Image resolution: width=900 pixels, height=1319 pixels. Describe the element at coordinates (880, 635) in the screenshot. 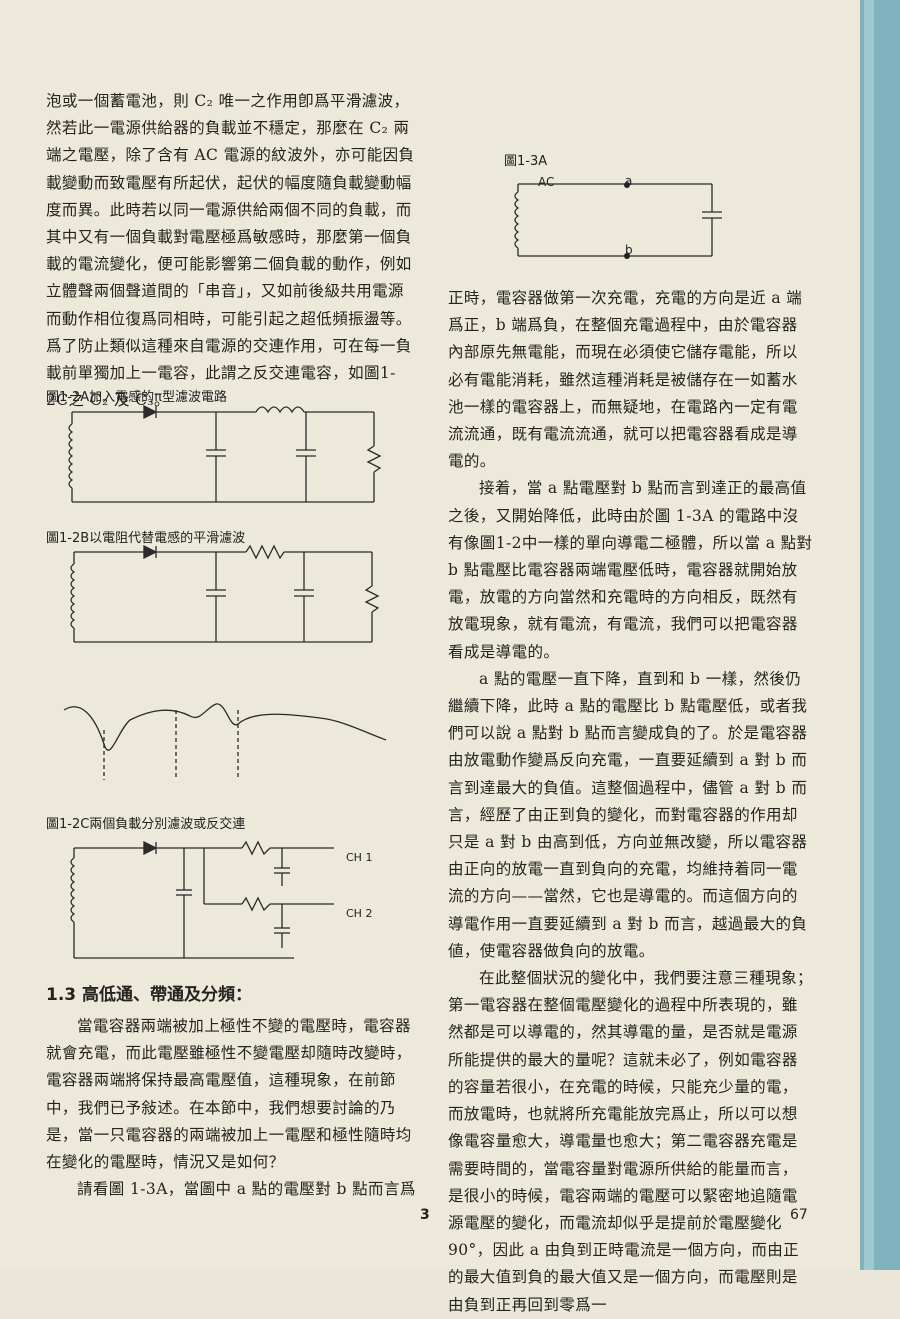

I see `page-edge-strip` at that location.